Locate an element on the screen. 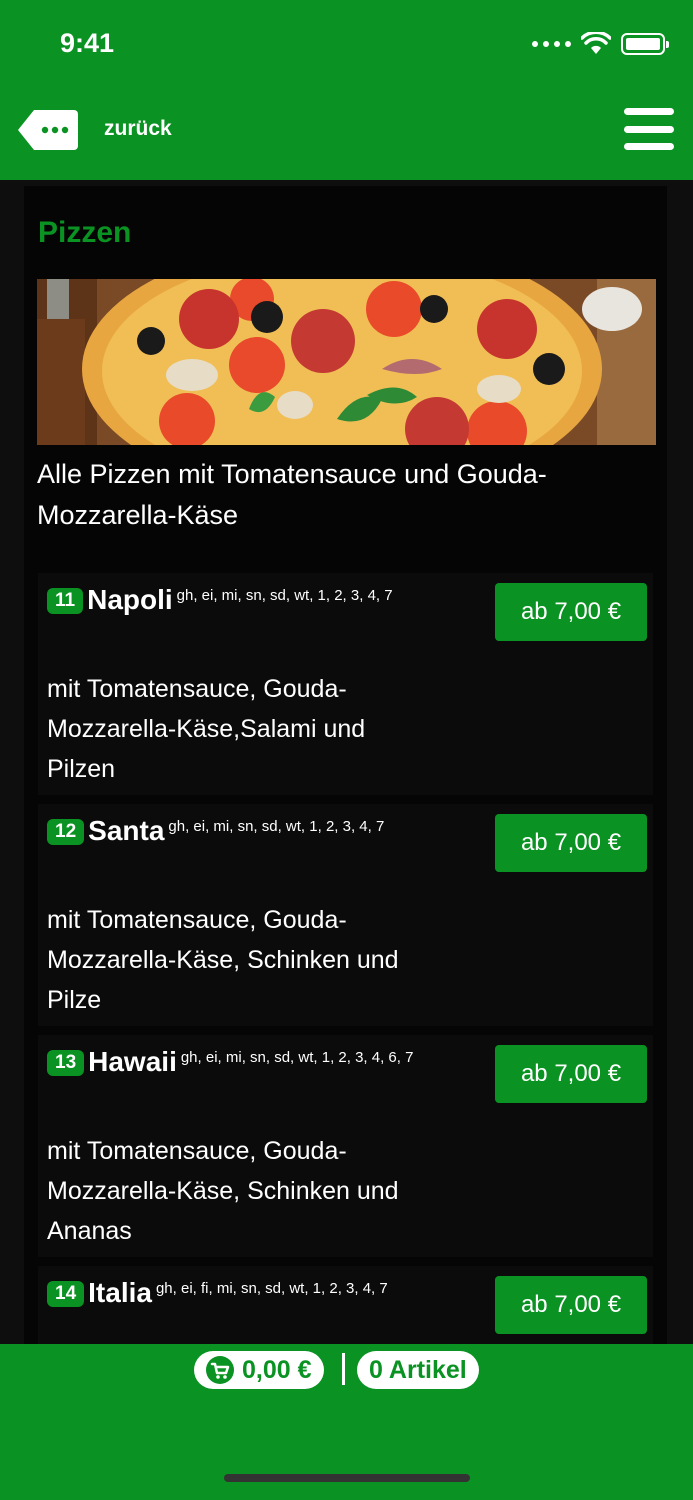 The height and width of the screenshot is (1500, 693). item-number: 14 is located at coordinates (66, 1294).